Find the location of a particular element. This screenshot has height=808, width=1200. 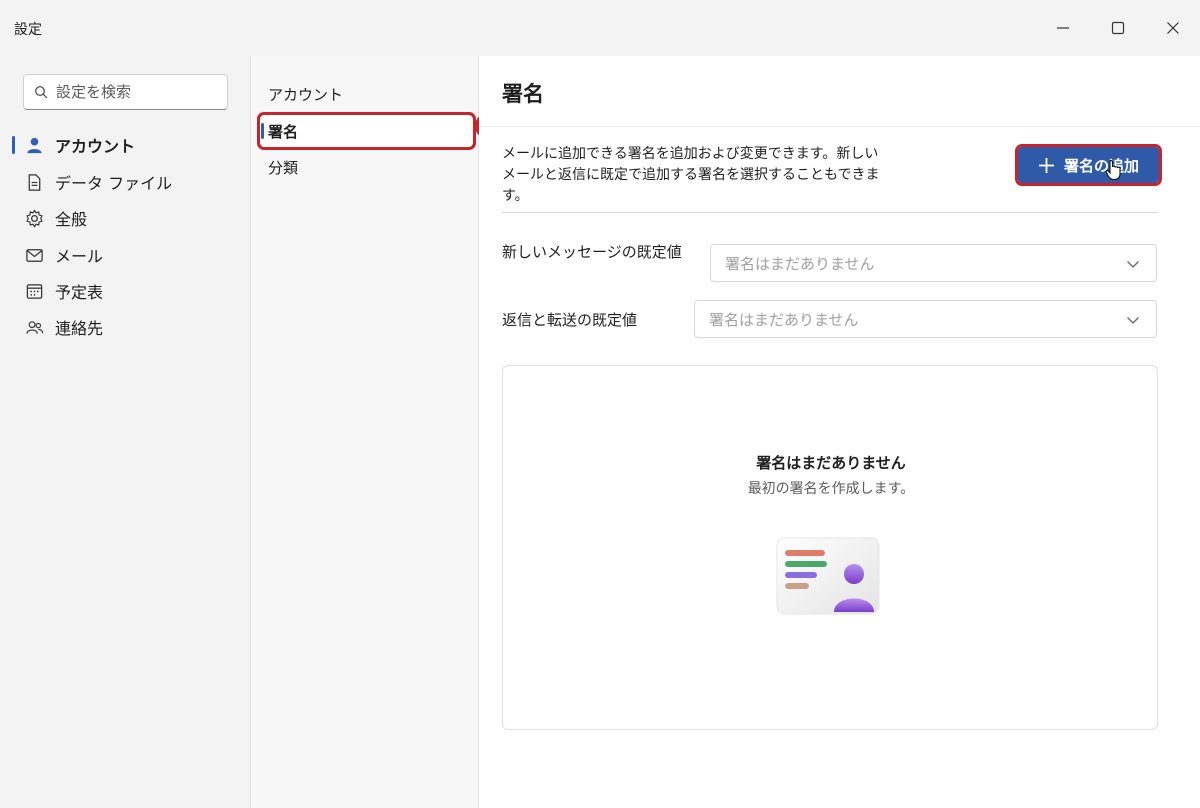

reply-forward-default-label: 返信と転送の既定値 is located at coordinates (570, 320).